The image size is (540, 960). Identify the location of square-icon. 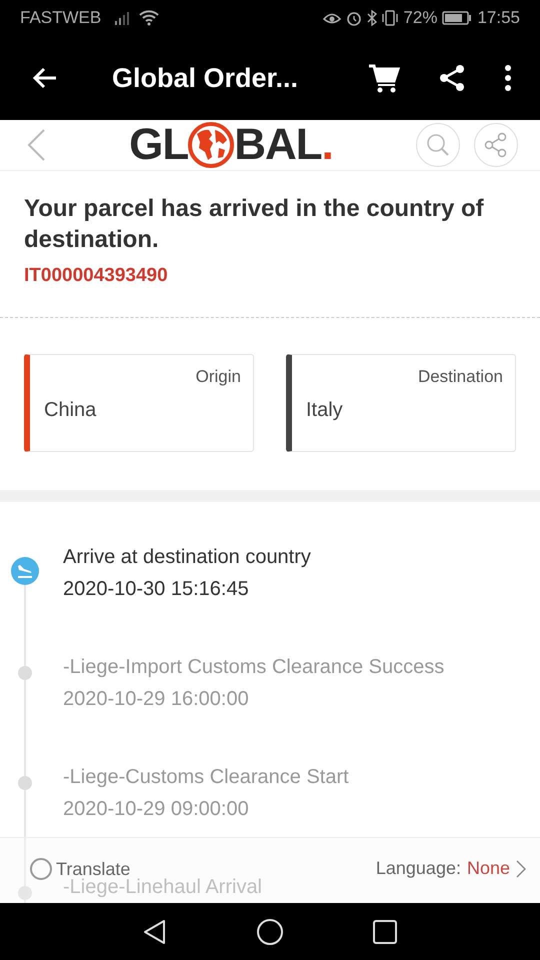
(385, 931).